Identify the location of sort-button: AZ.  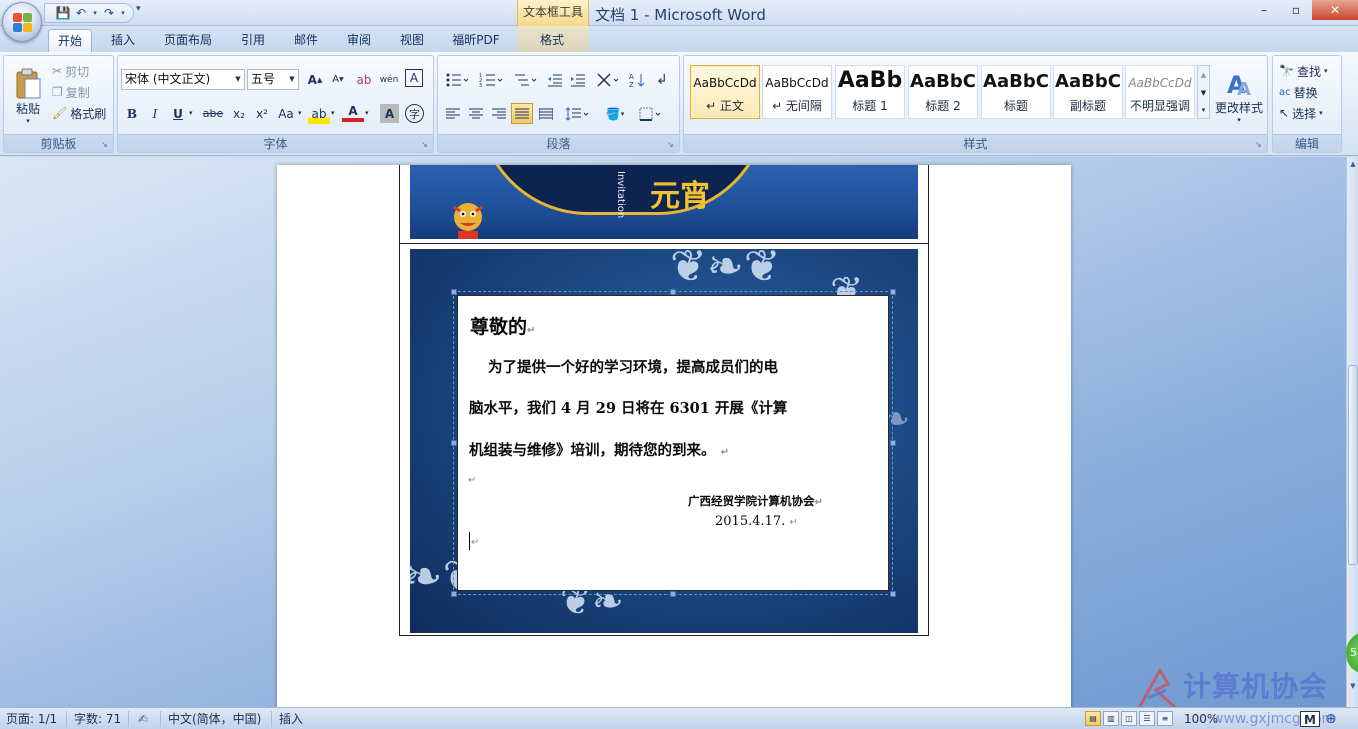
(637, 79).